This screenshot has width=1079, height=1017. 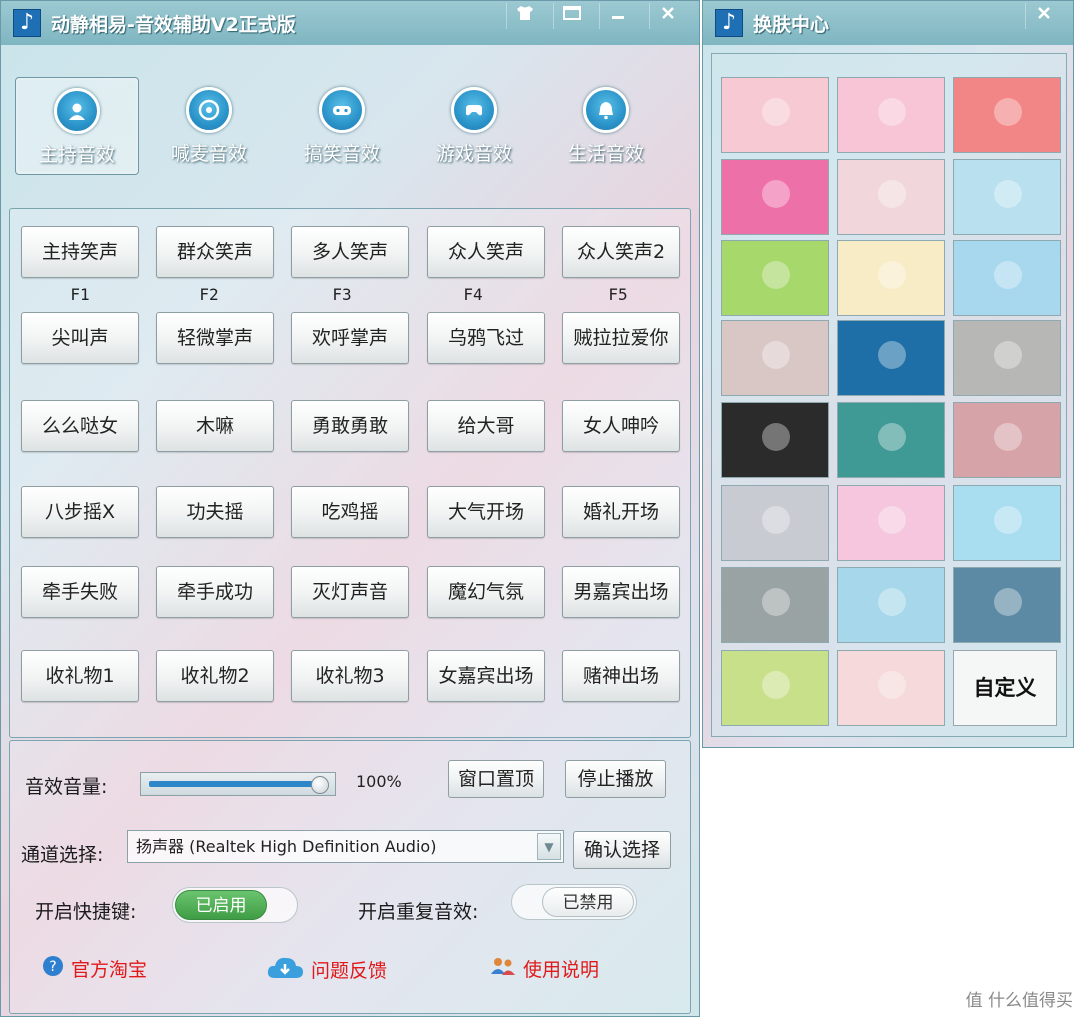 What do you see at coordinates (342, 294) in the screenshot?
I see `hotkey-label: F3` at bounding box center [342, 294].